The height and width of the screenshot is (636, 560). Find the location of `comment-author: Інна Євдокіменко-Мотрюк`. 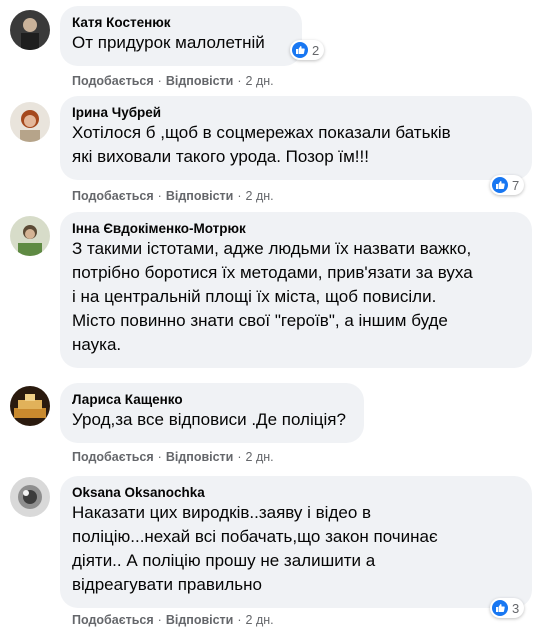

comment-author: Інна Євдокіменко-Мотрюк is located at coordinates (296, 228).